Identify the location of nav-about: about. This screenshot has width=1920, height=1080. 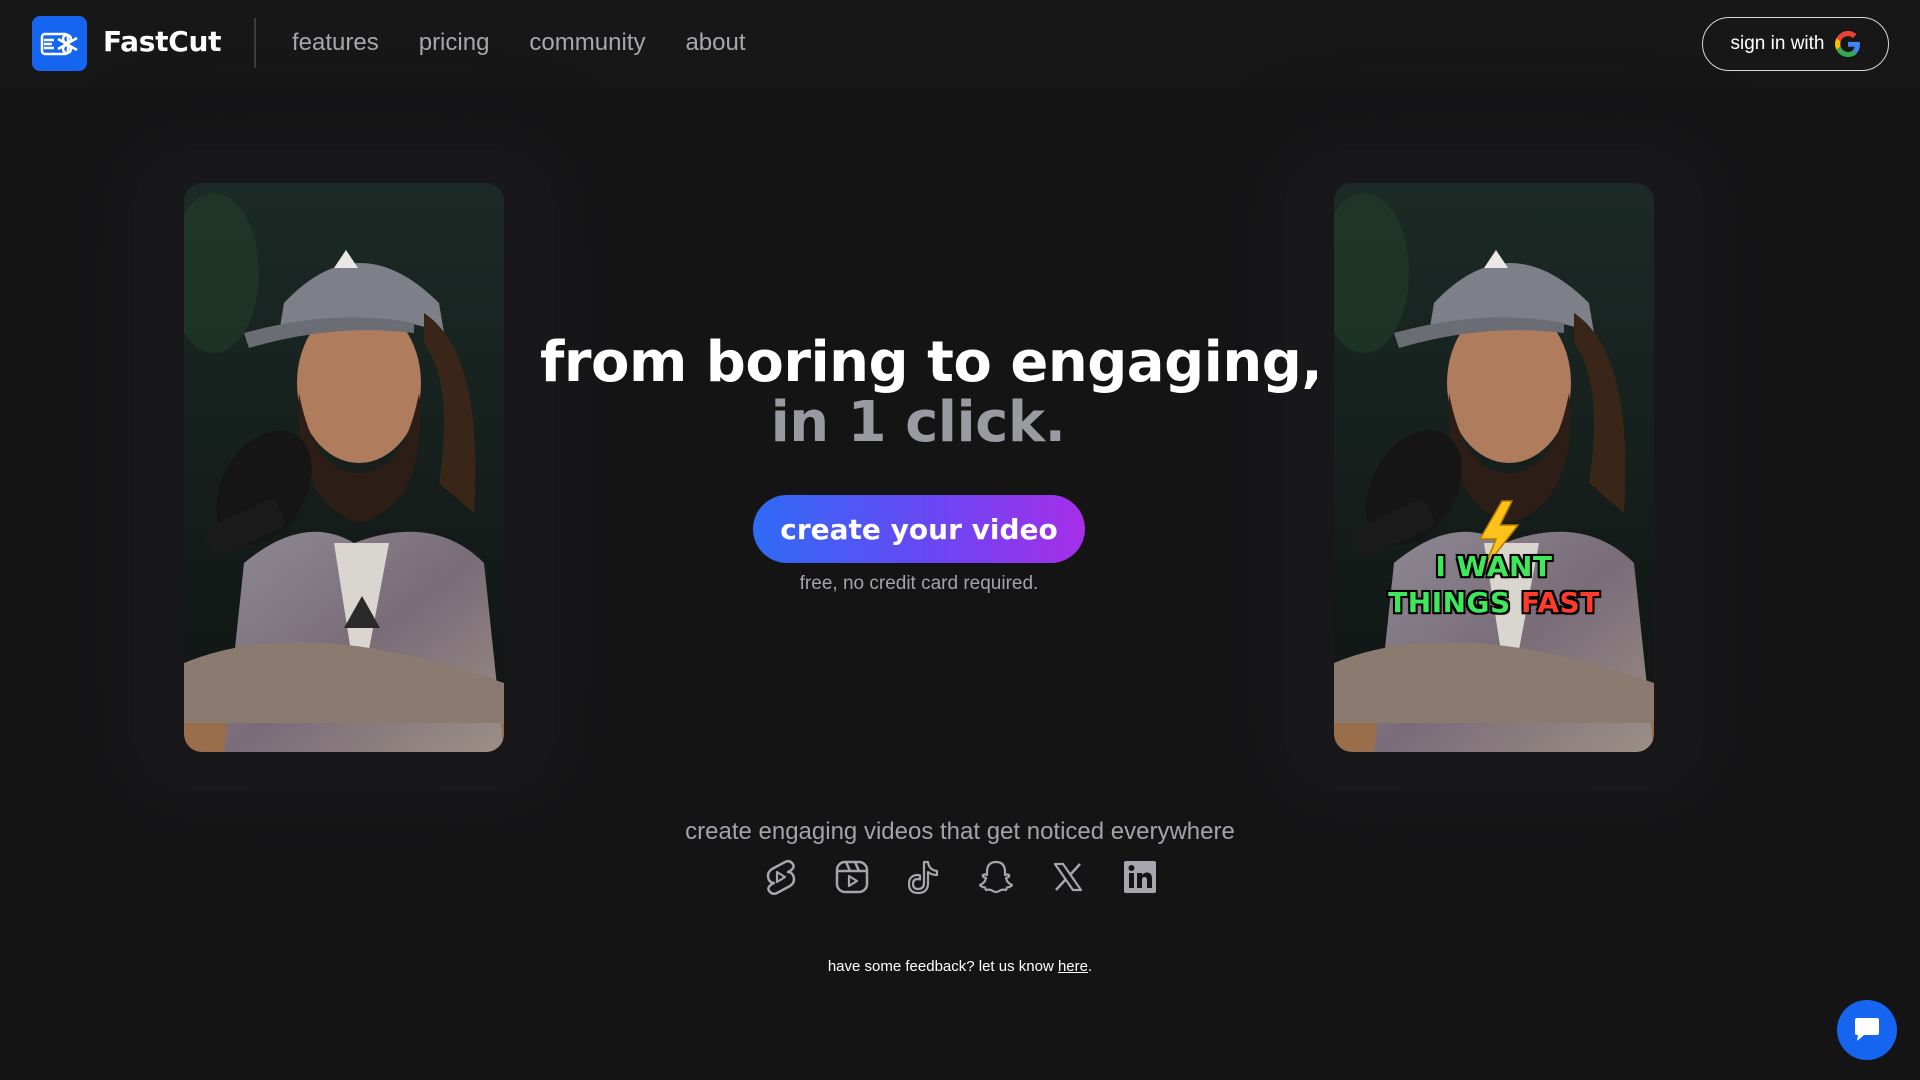
(715, 43).